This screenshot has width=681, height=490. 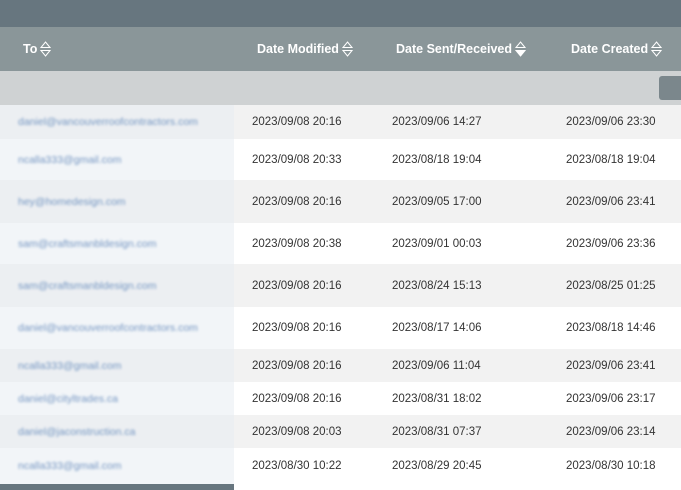 I want to click on date-created-cell: 2023/09/06 23:14, so click(x=611, y=431).